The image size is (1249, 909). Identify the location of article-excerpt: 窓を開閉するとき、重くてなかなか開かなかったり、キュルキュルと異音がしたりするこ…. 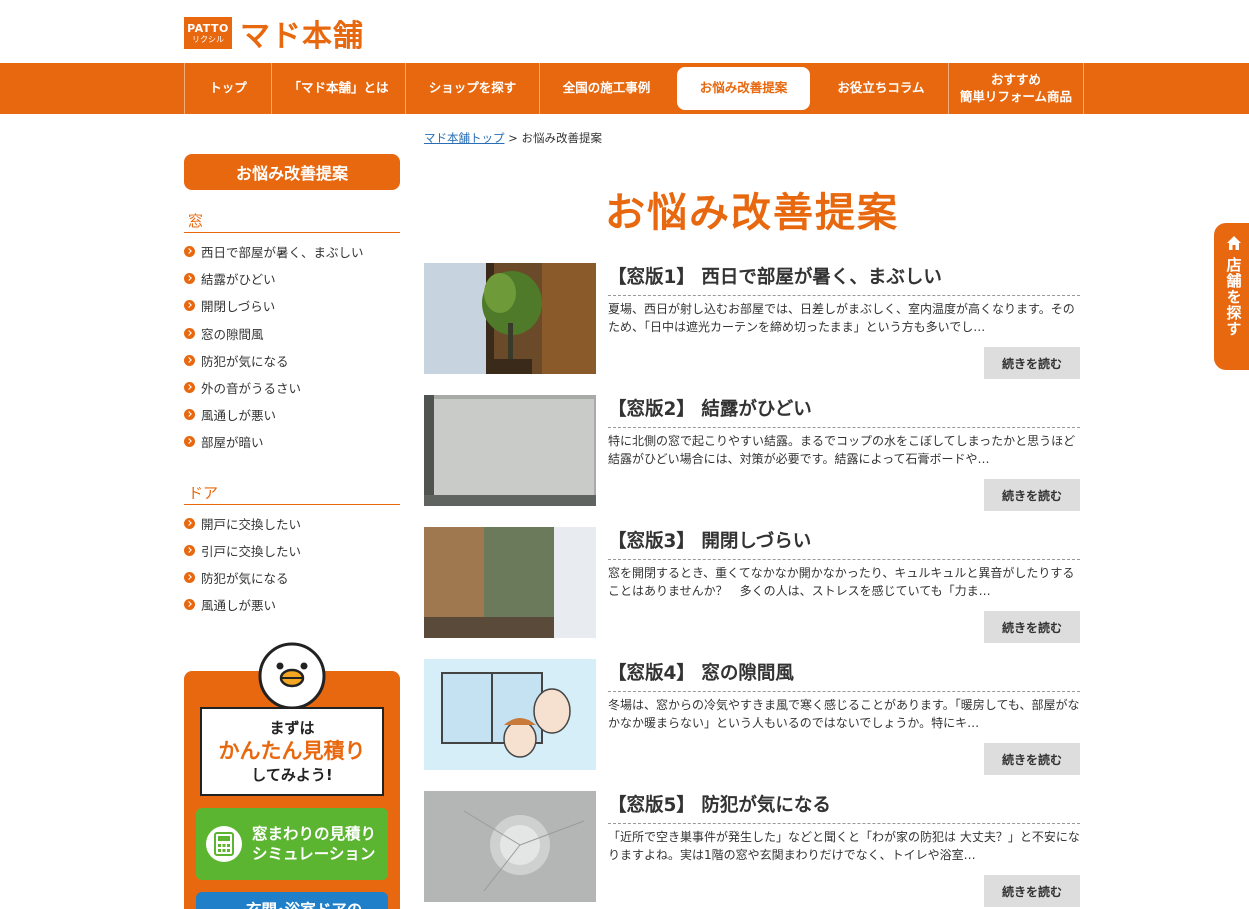
(841, 582).